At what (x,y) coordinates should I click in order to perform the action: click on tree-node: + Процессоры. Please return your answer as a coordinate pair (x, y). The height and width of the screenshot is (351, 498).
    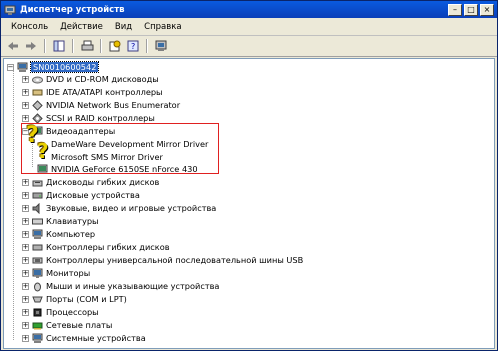
    Looking at the image, I should click on (60, 312).